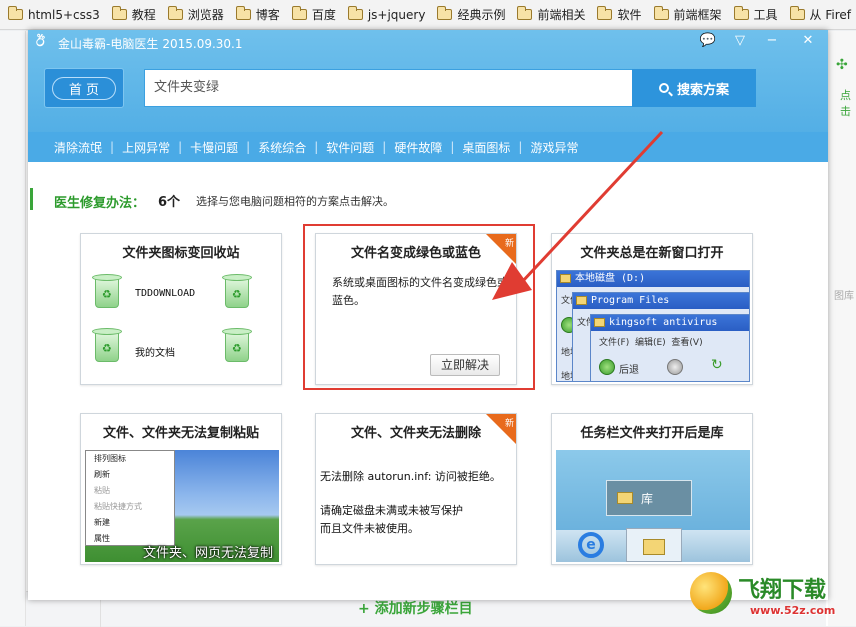  What do you see at coordinates (770, 597) in the screenshot?
I see `watermark: 飞翔下载 www.52z.com` at bounding box center [770, 597].